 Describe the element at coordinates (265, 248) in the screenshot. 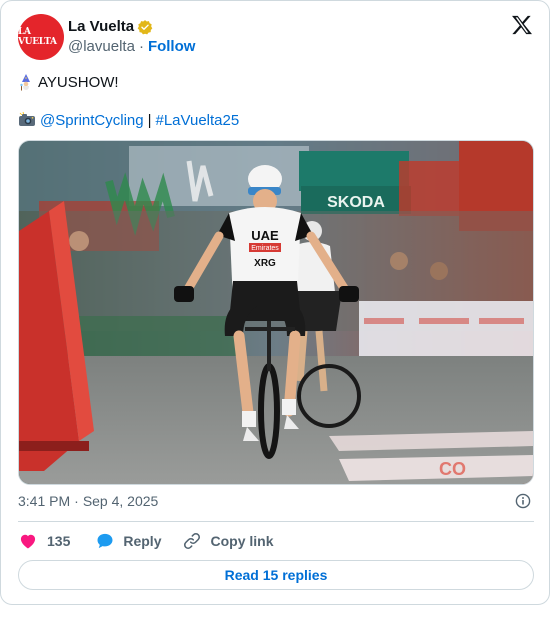

I see `jersey-text-line2: Emirates` at that location.